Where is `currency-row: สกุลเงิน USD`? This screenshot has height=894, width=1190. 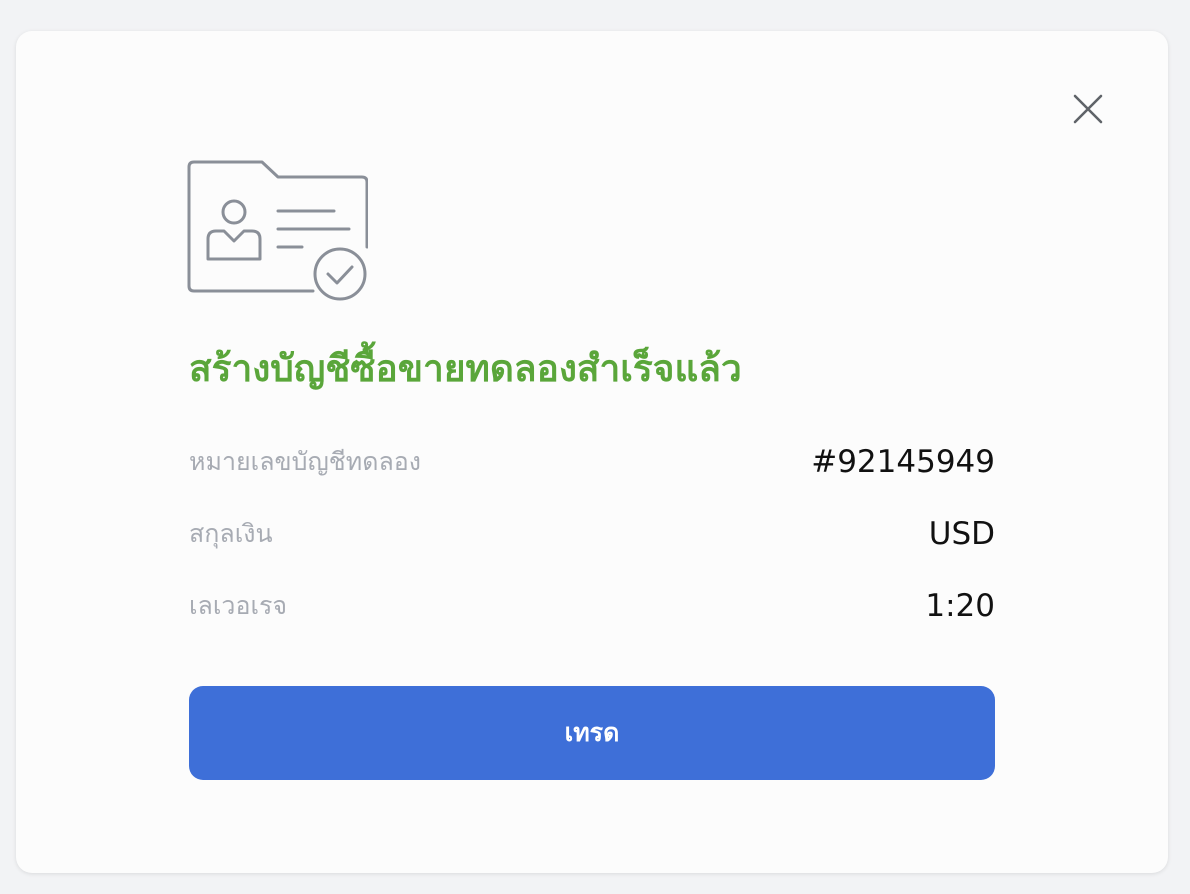 currency-row: สกุลเงิน USD is located at coordinates (592, 534).